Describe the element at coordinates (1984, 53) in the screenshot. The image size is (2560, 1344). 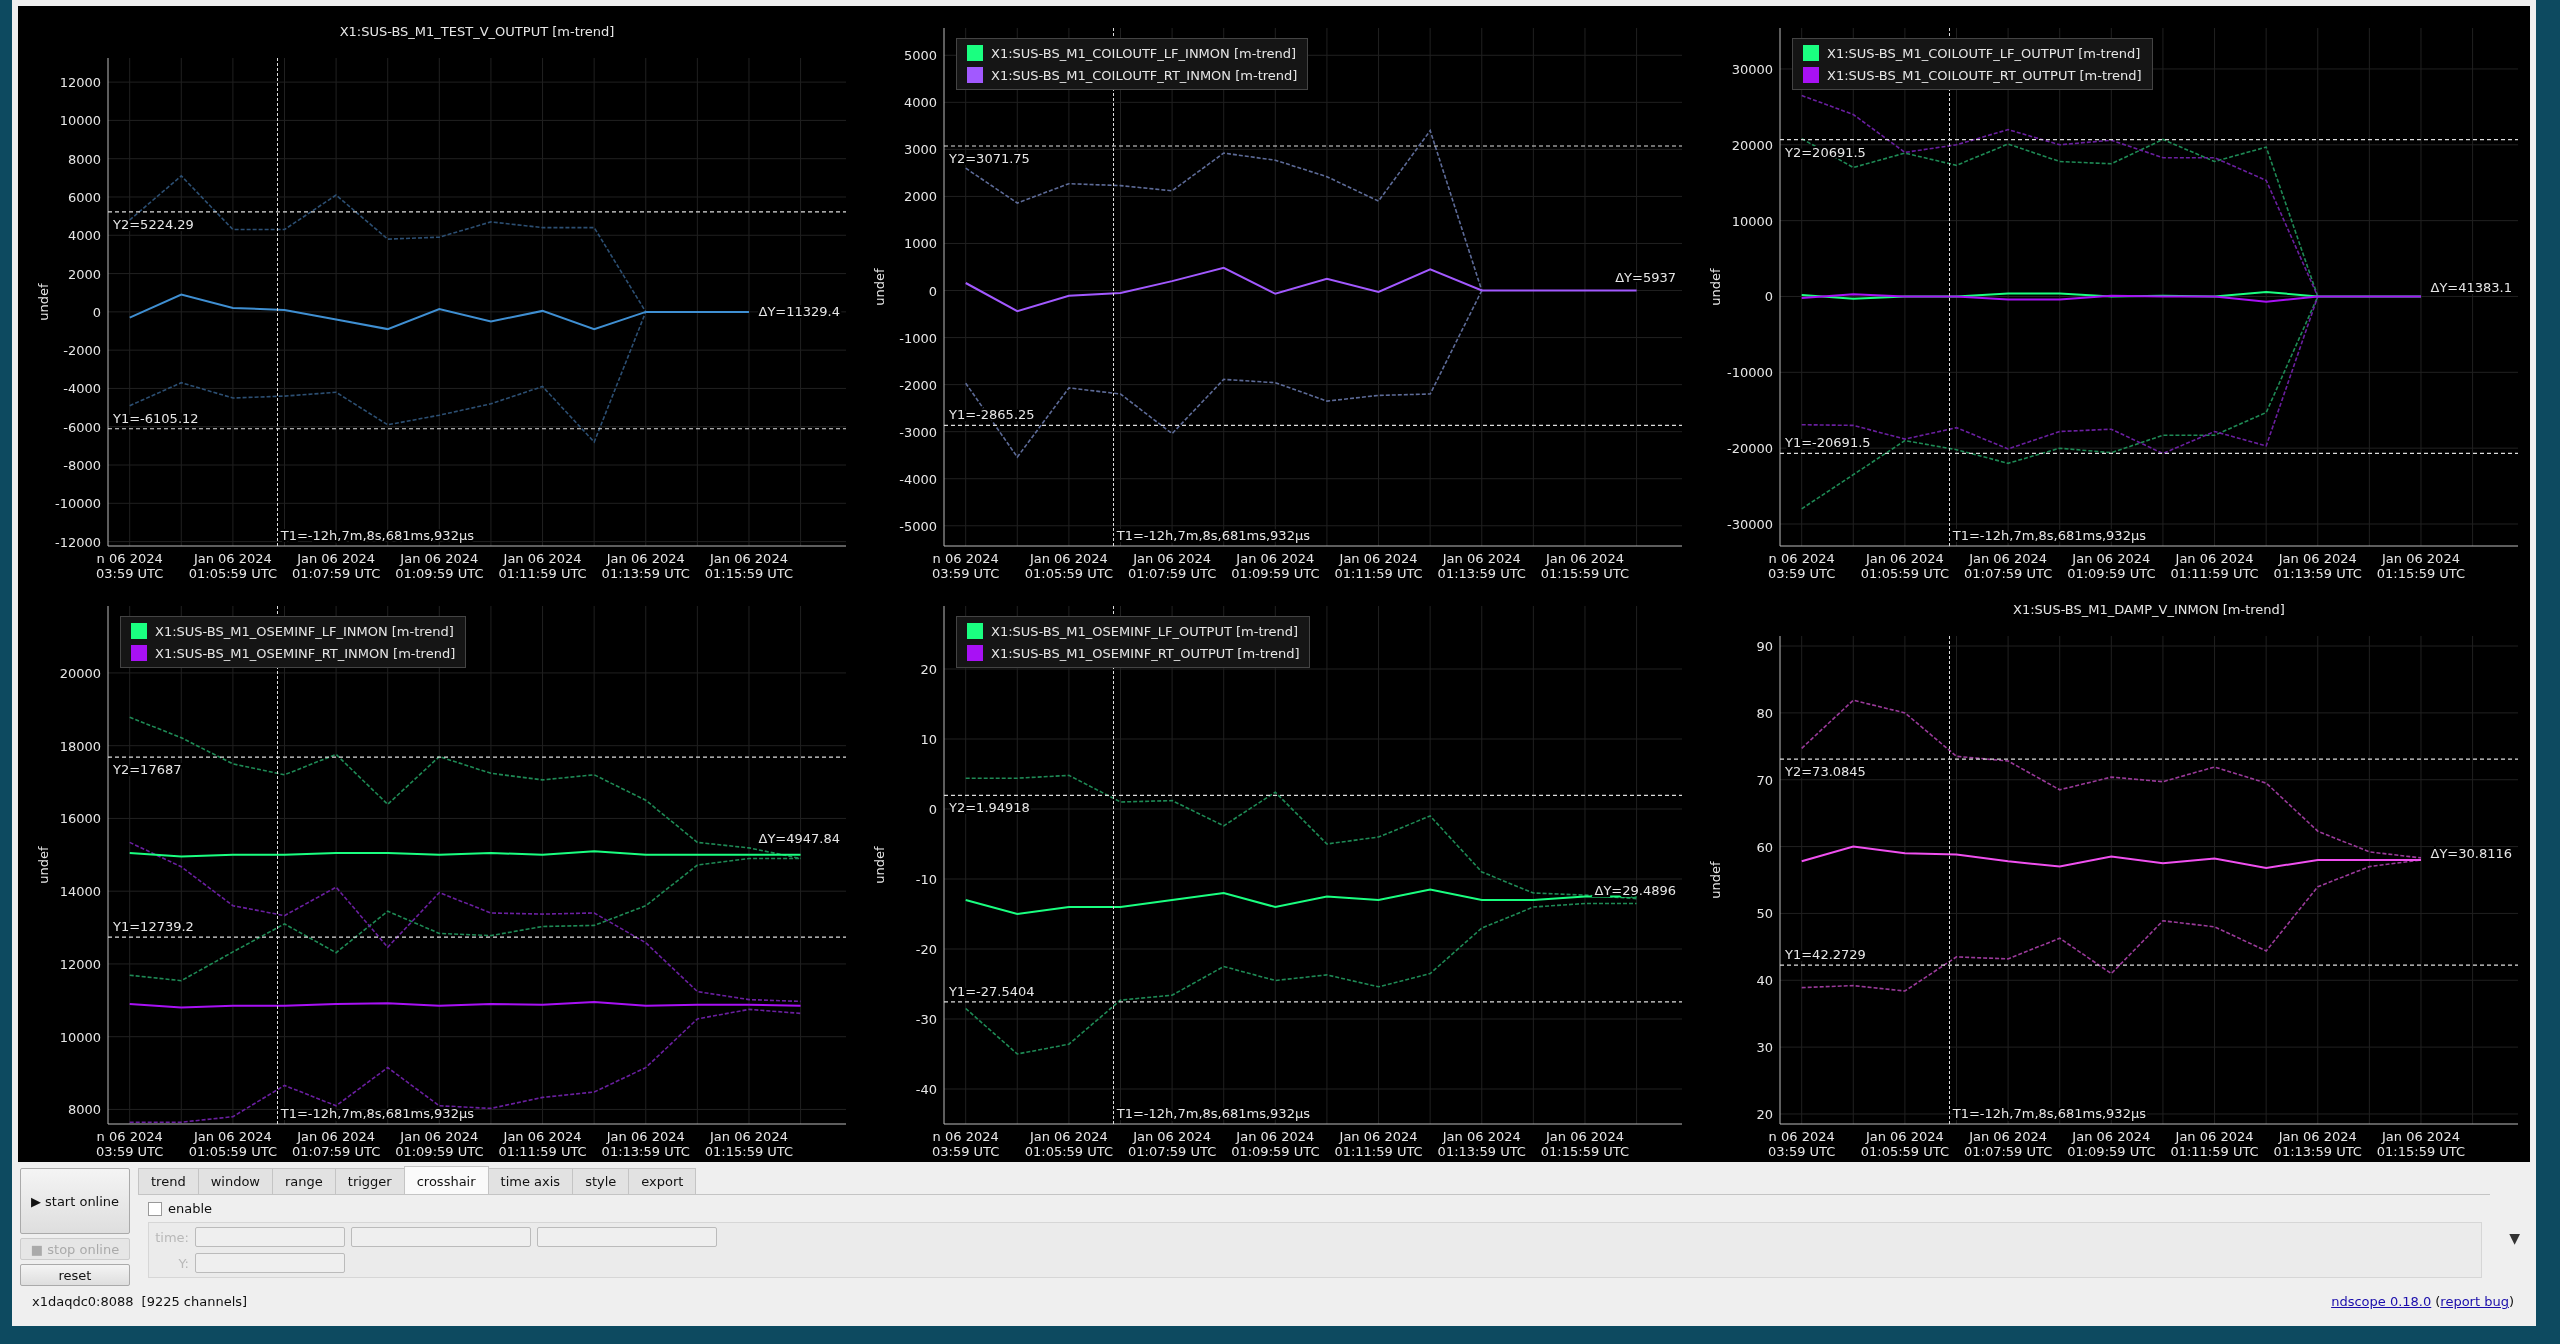
I see `legend-label: X1:SUS-BS_M1_COILOUTF_LF_OUTPUT [m-trend]` at that location.